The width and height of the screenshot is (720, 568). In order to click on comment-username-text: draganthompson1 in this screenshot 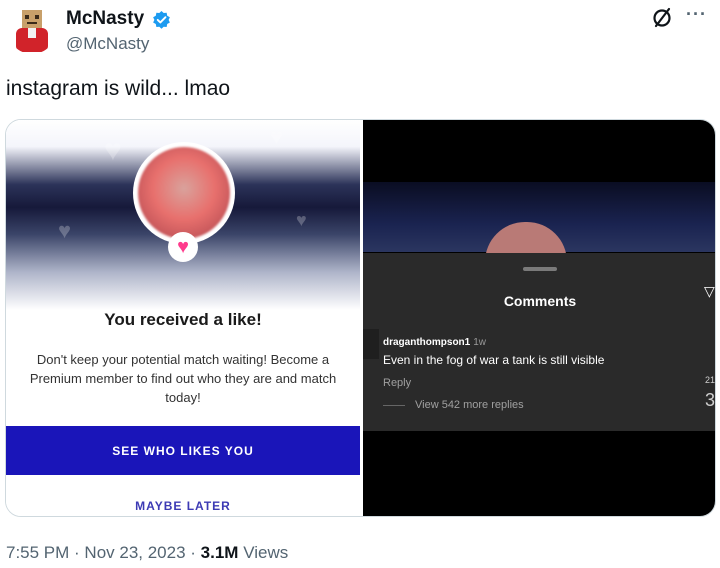, I will do `click(427, 342)`.